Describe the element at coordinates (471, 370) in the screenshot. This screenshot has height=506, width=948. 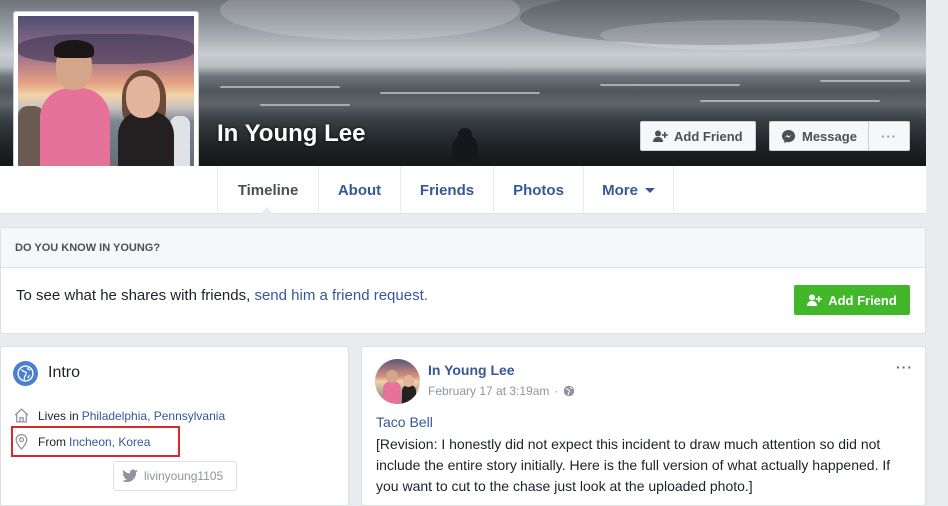
I see `post-author: In Young Lee` at that location.